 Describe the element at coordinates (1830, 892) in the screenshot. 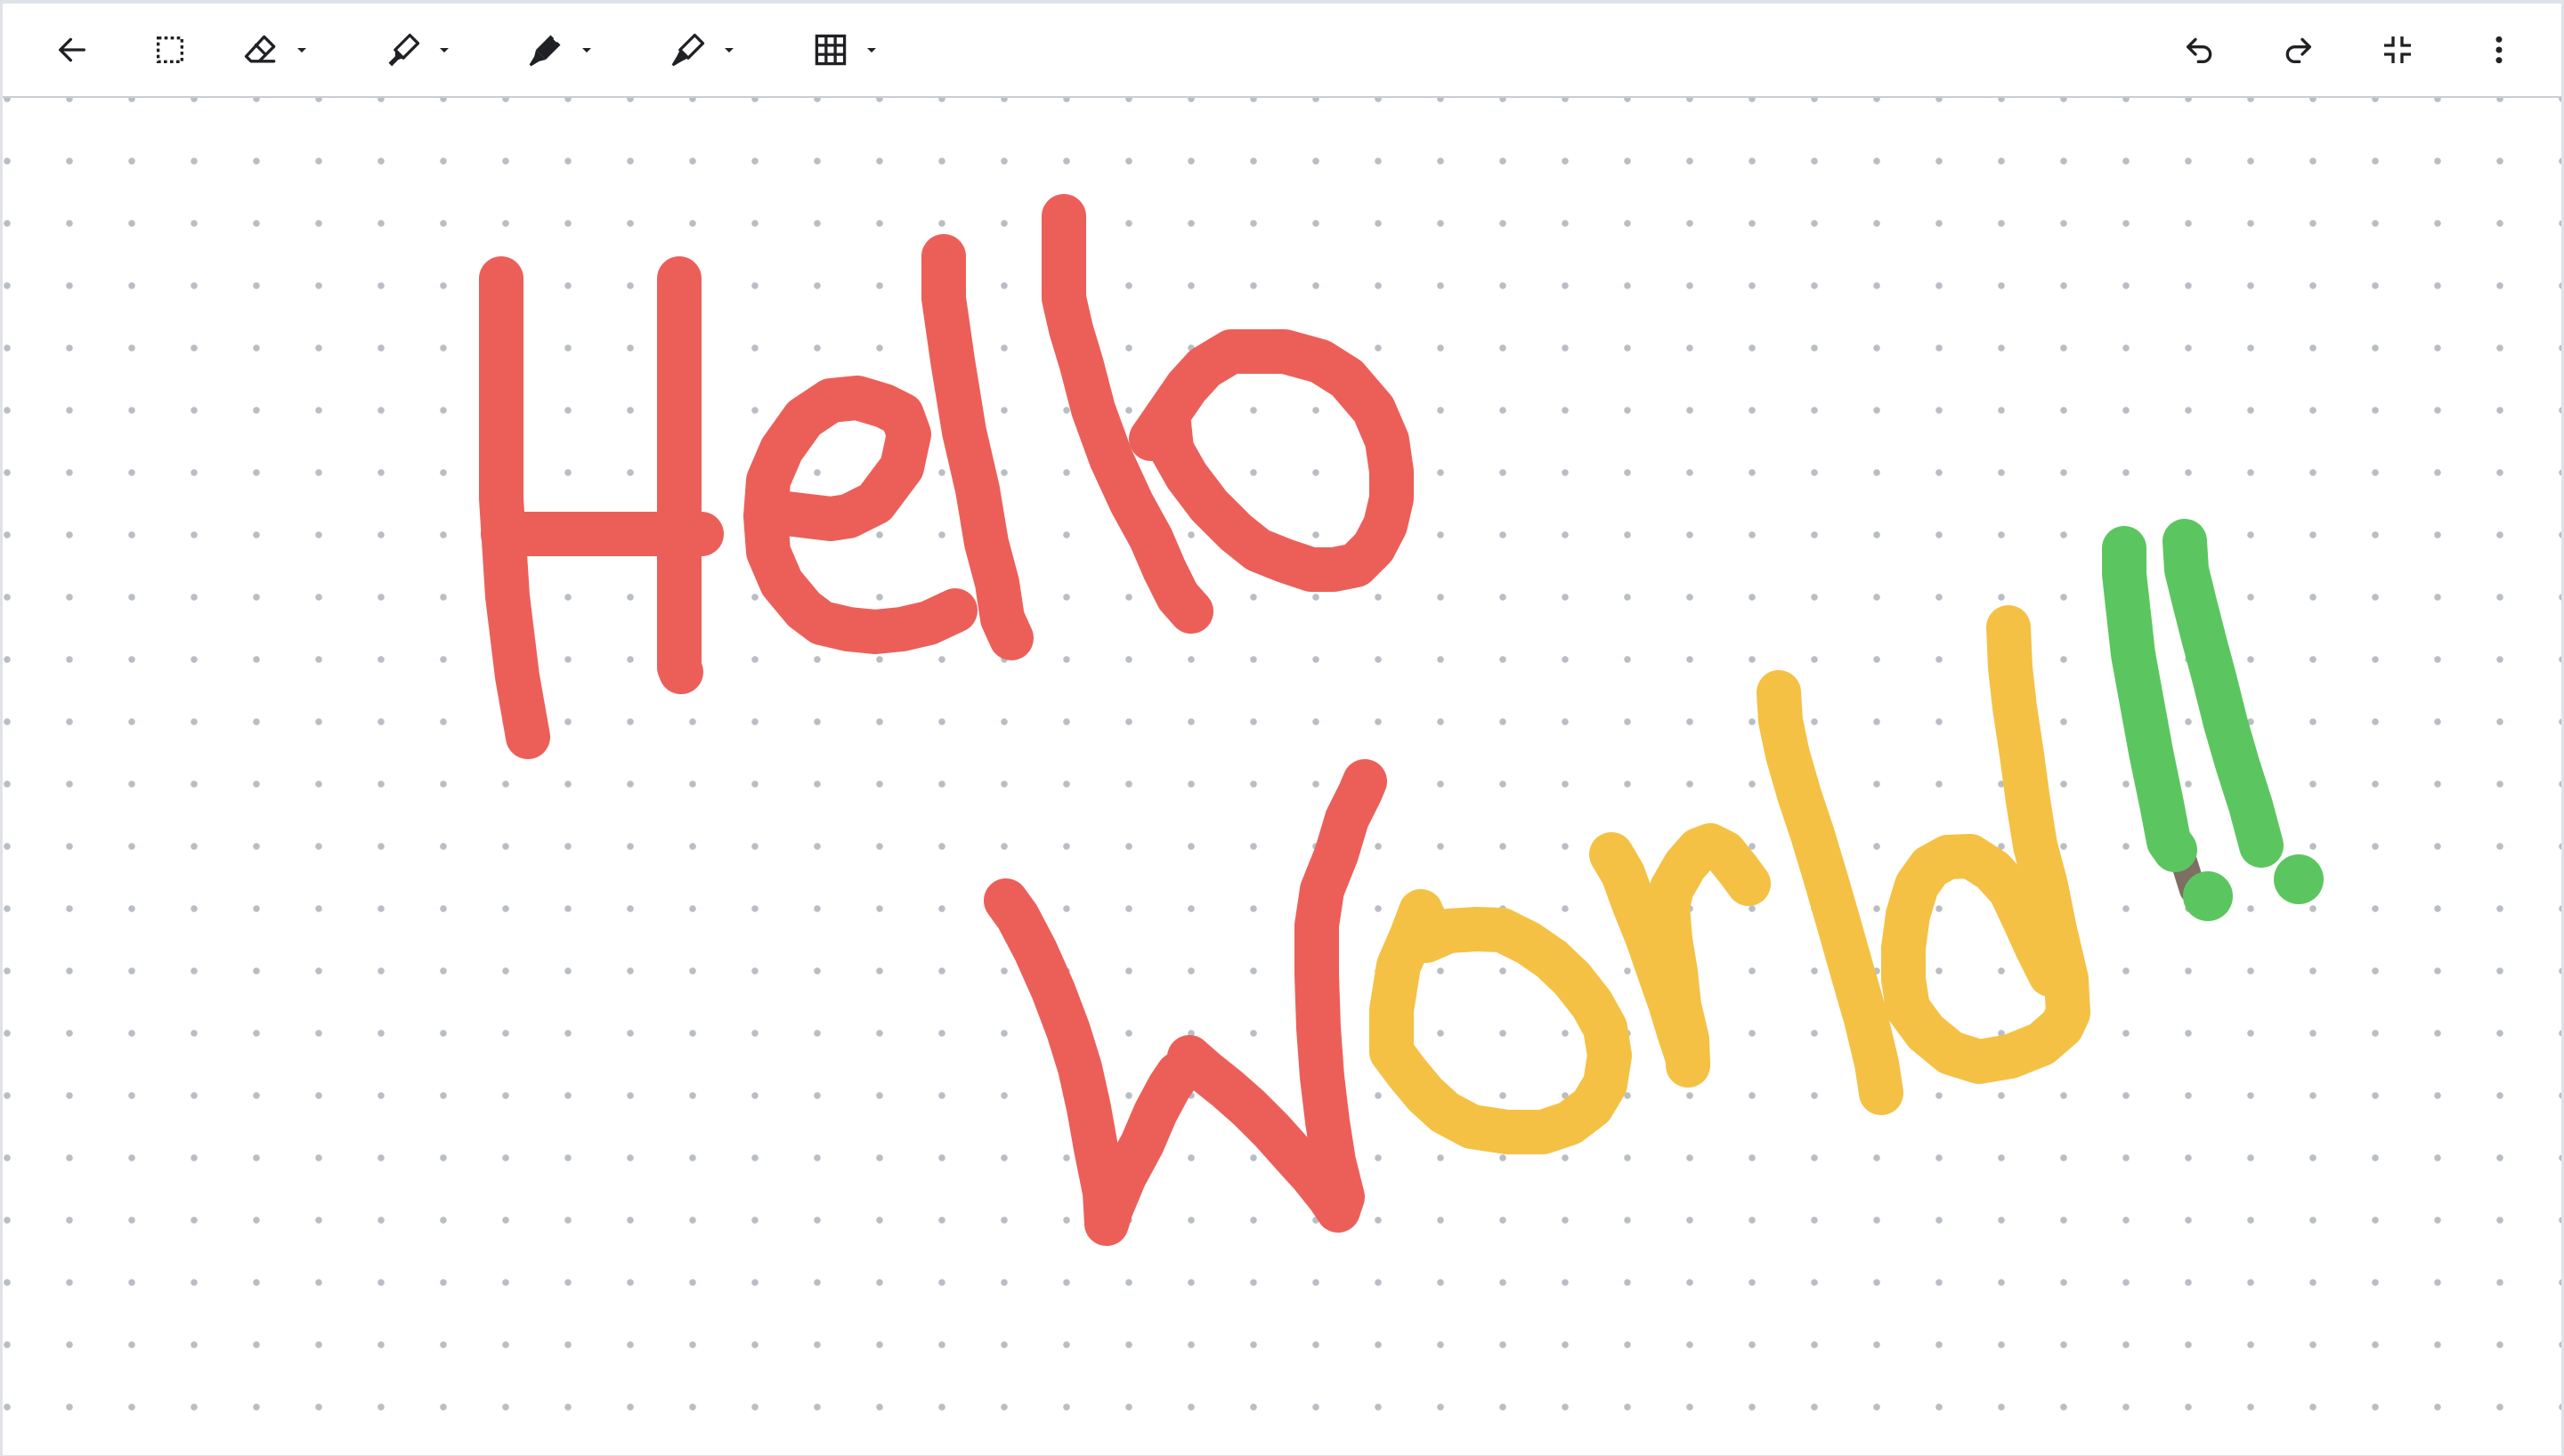

I see `letter-l3-stroke` at that location.